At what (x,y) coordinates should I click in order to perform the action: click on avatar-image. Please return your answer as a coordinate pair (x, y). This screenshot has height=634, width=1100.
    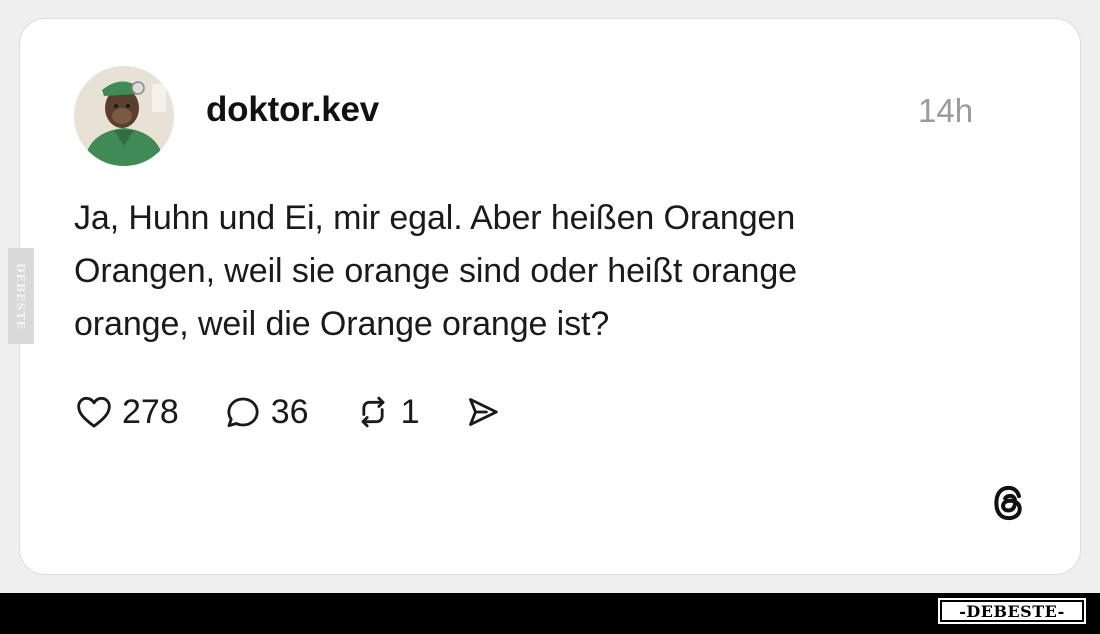
    Looking at the image, I should click on (124, 116).